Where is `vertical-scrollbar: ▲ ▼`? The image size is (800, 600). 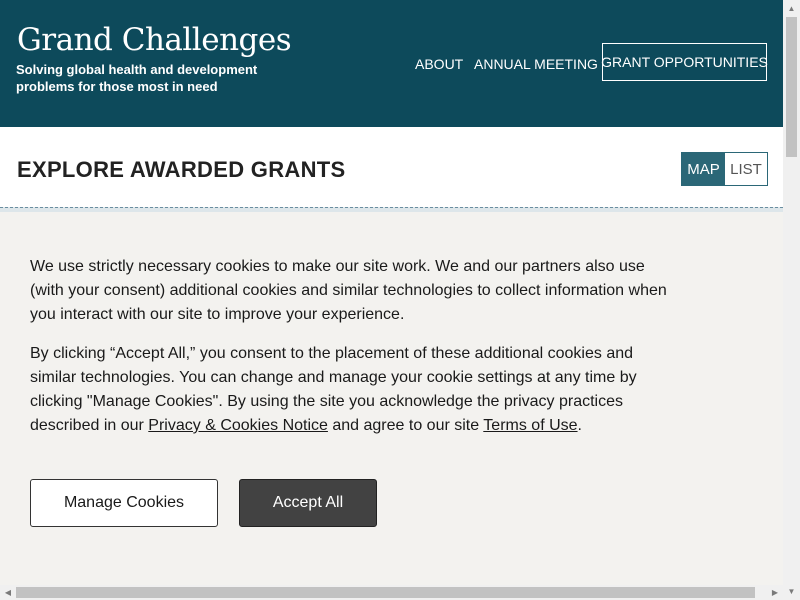 vertical-scrollbar: ▲ ▼ is located at coordinates (791, 300).